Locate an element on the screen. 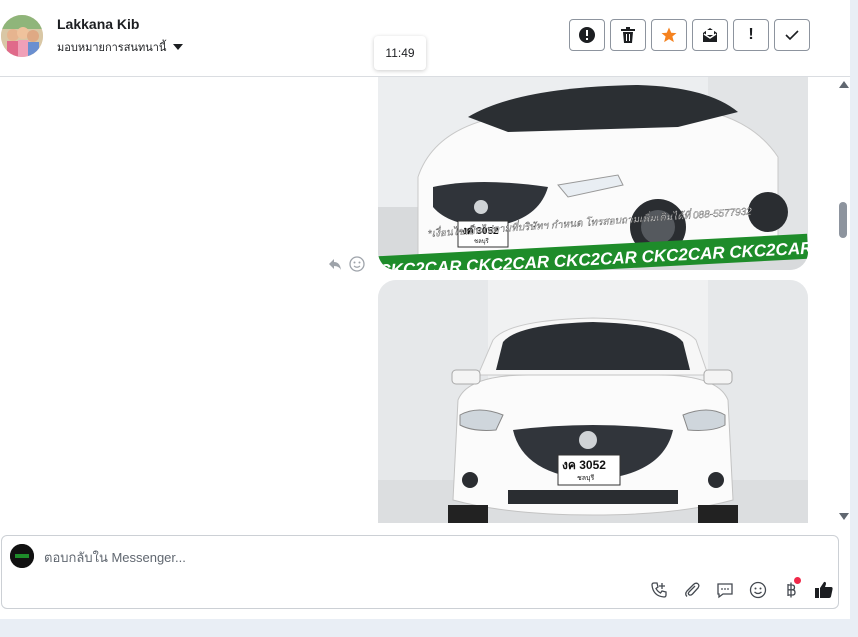  reply-composer is located at coordinates (420, 572).